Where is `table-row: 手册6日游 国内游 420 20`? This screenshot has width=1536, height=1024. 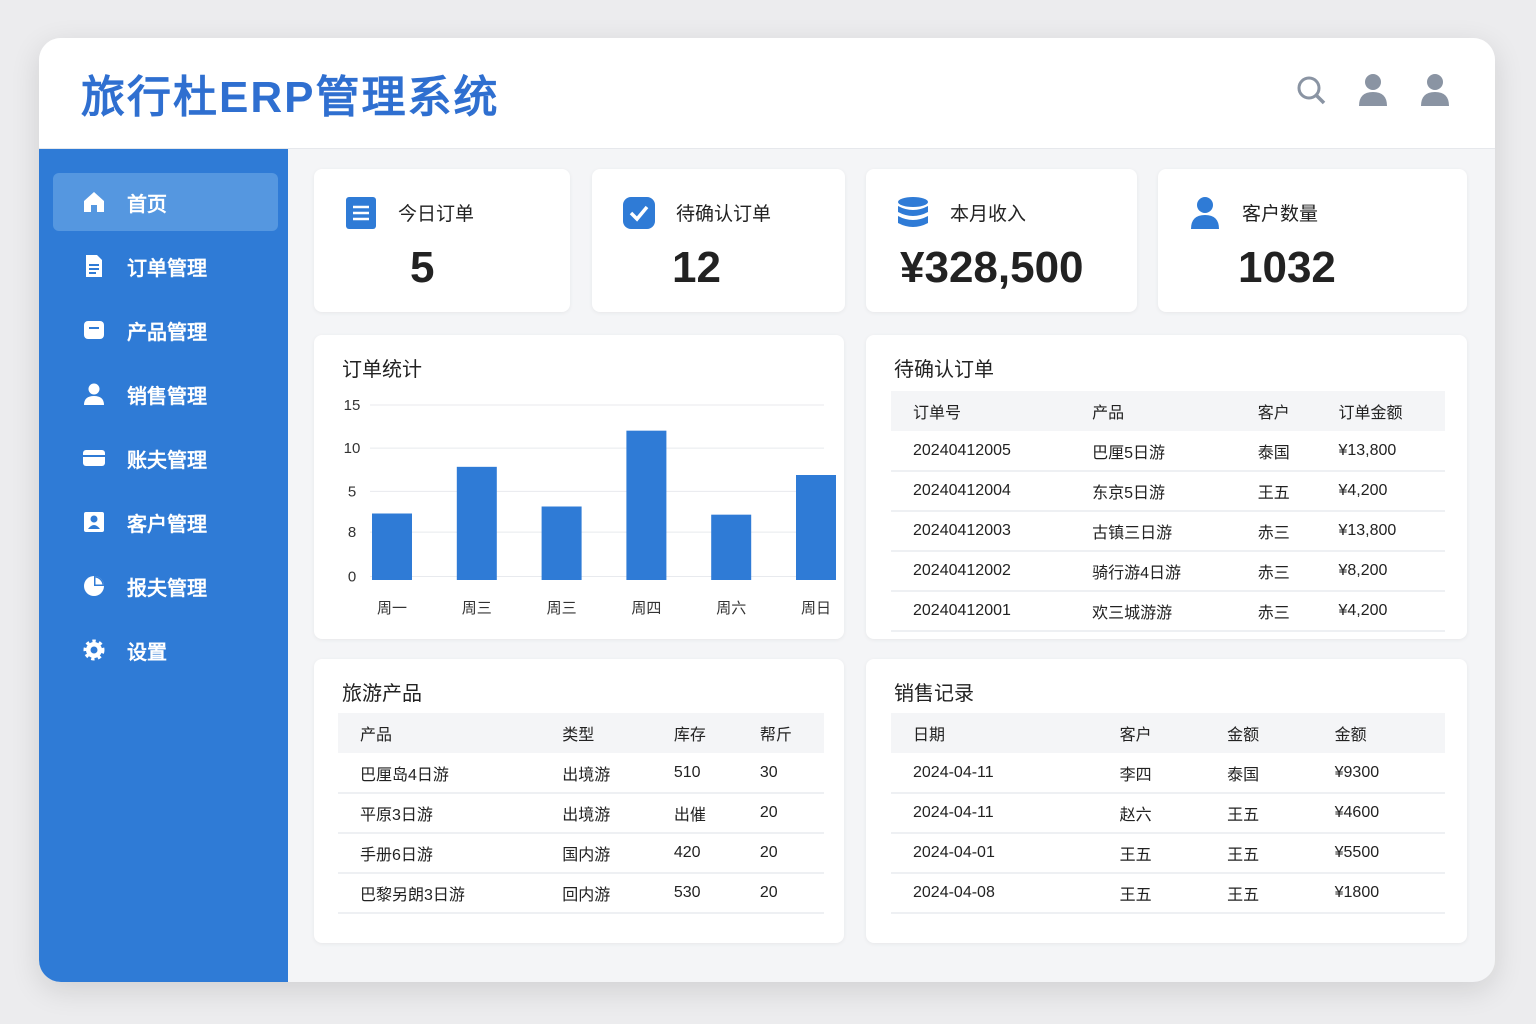
table-row: 手册6日游 国内游 420 20 is located at coordinates (581, 853).